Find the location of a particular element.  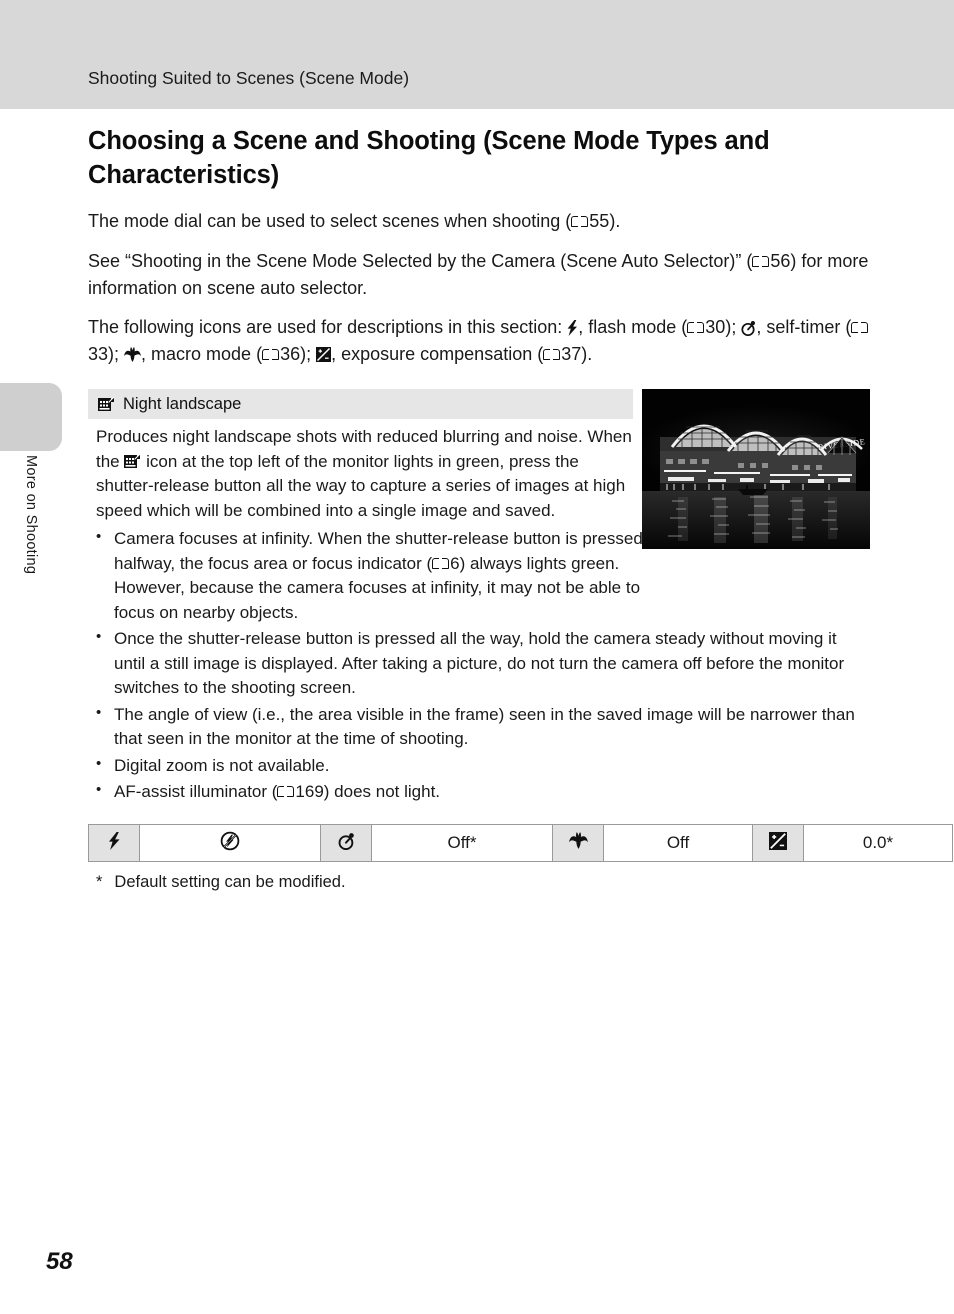

paragraph-3-text-d: , self-timer ( is located at coordinates (804, 327).